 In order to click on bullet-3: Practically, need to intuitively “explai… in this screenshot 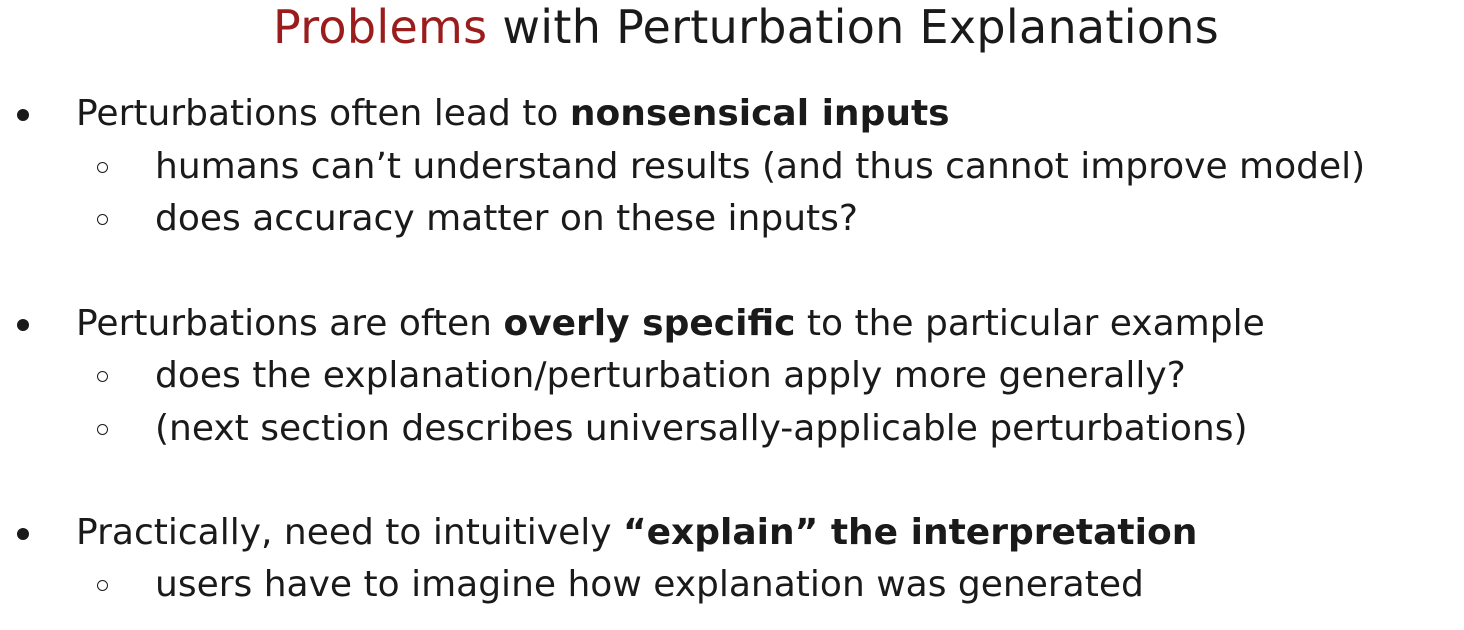, I will do `click(732, 533)`.